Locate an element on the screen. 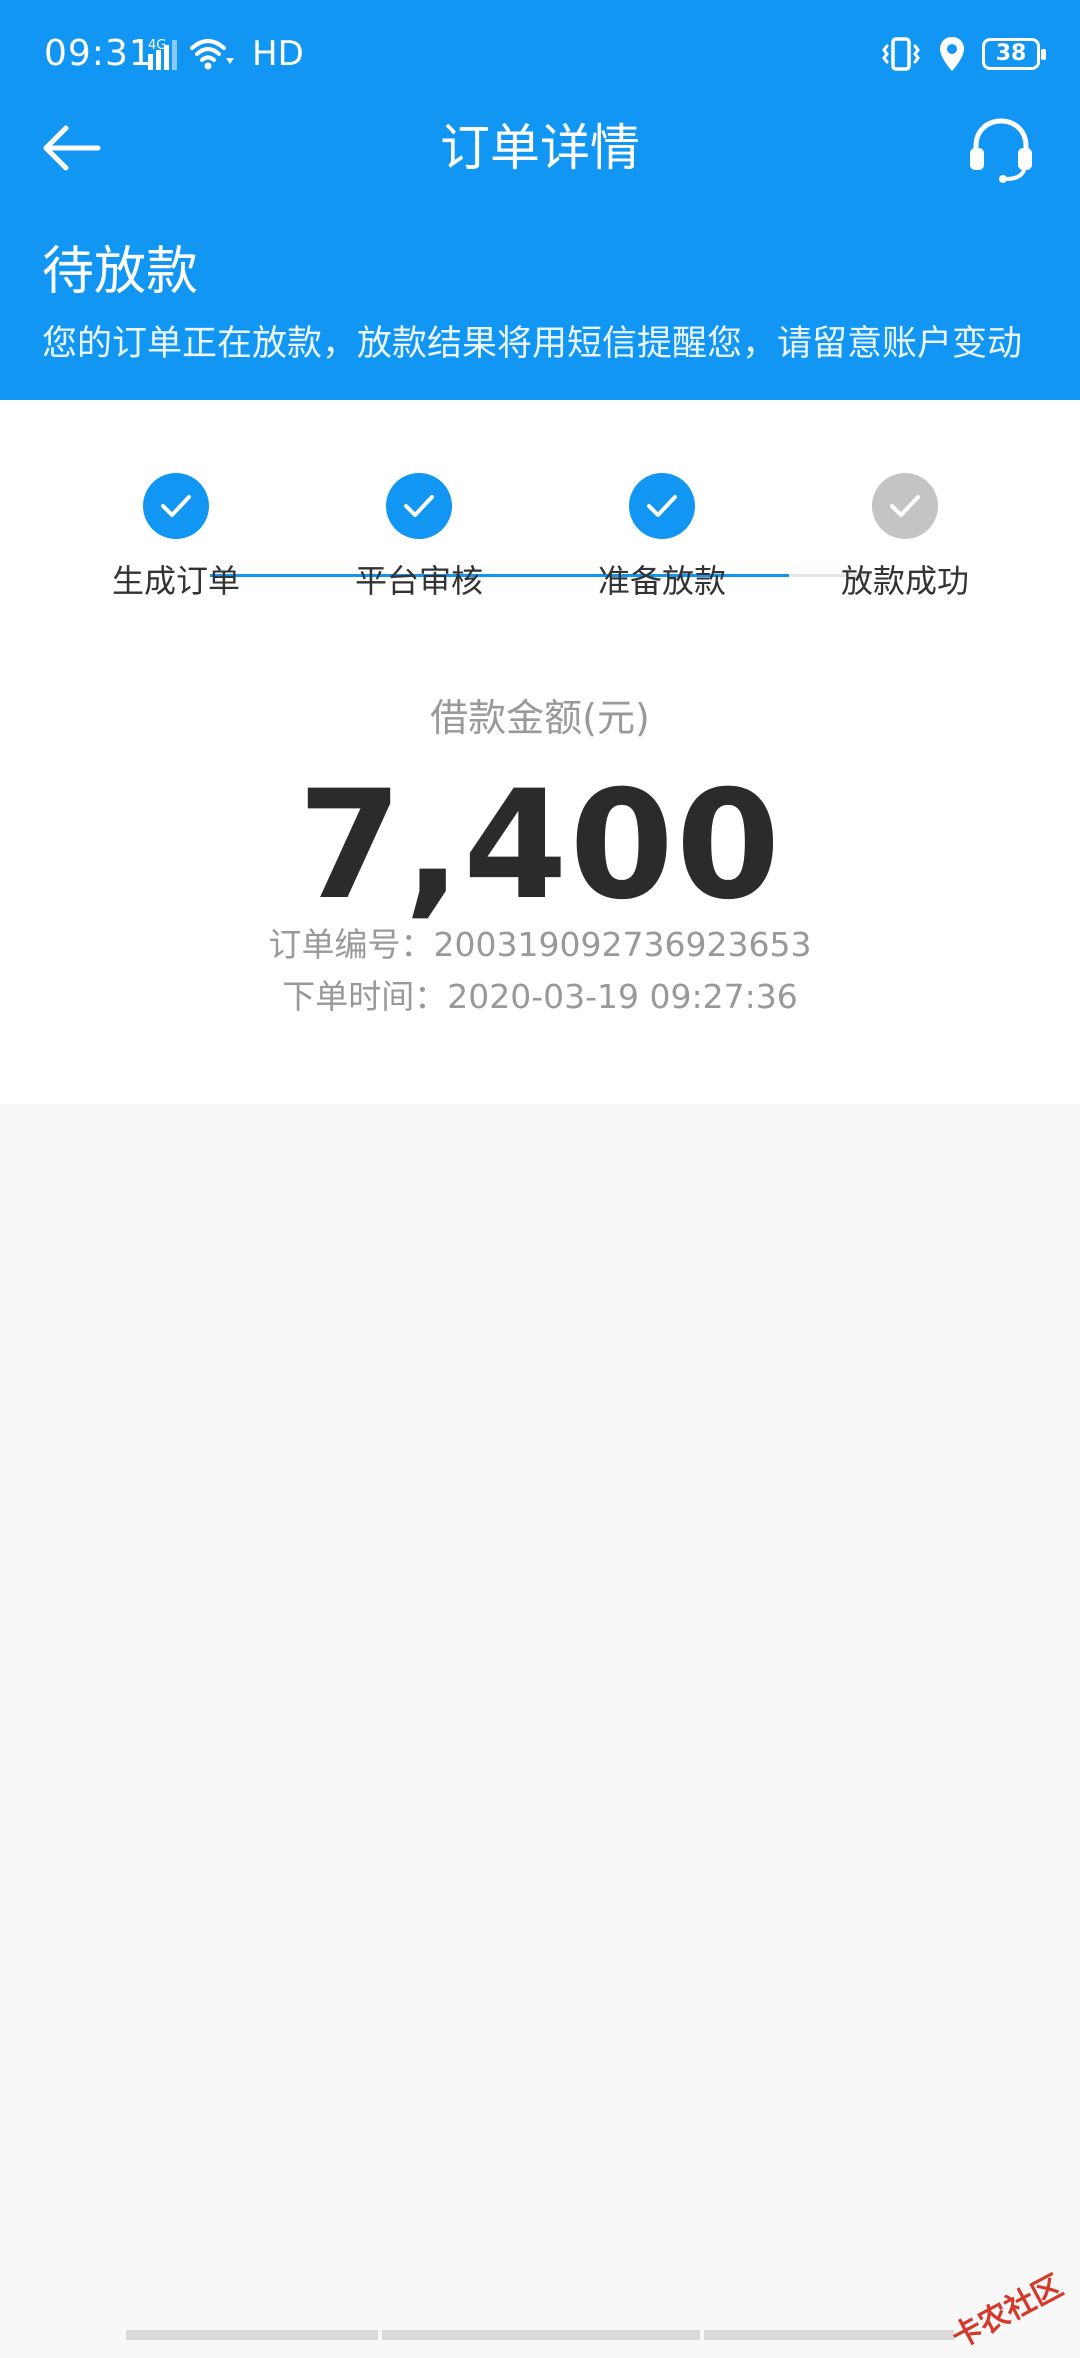  order-status-description: 您的订单正在放款，放款结果将用短信提醒您，请留意账户变动 is located at coordinates (532, 344).